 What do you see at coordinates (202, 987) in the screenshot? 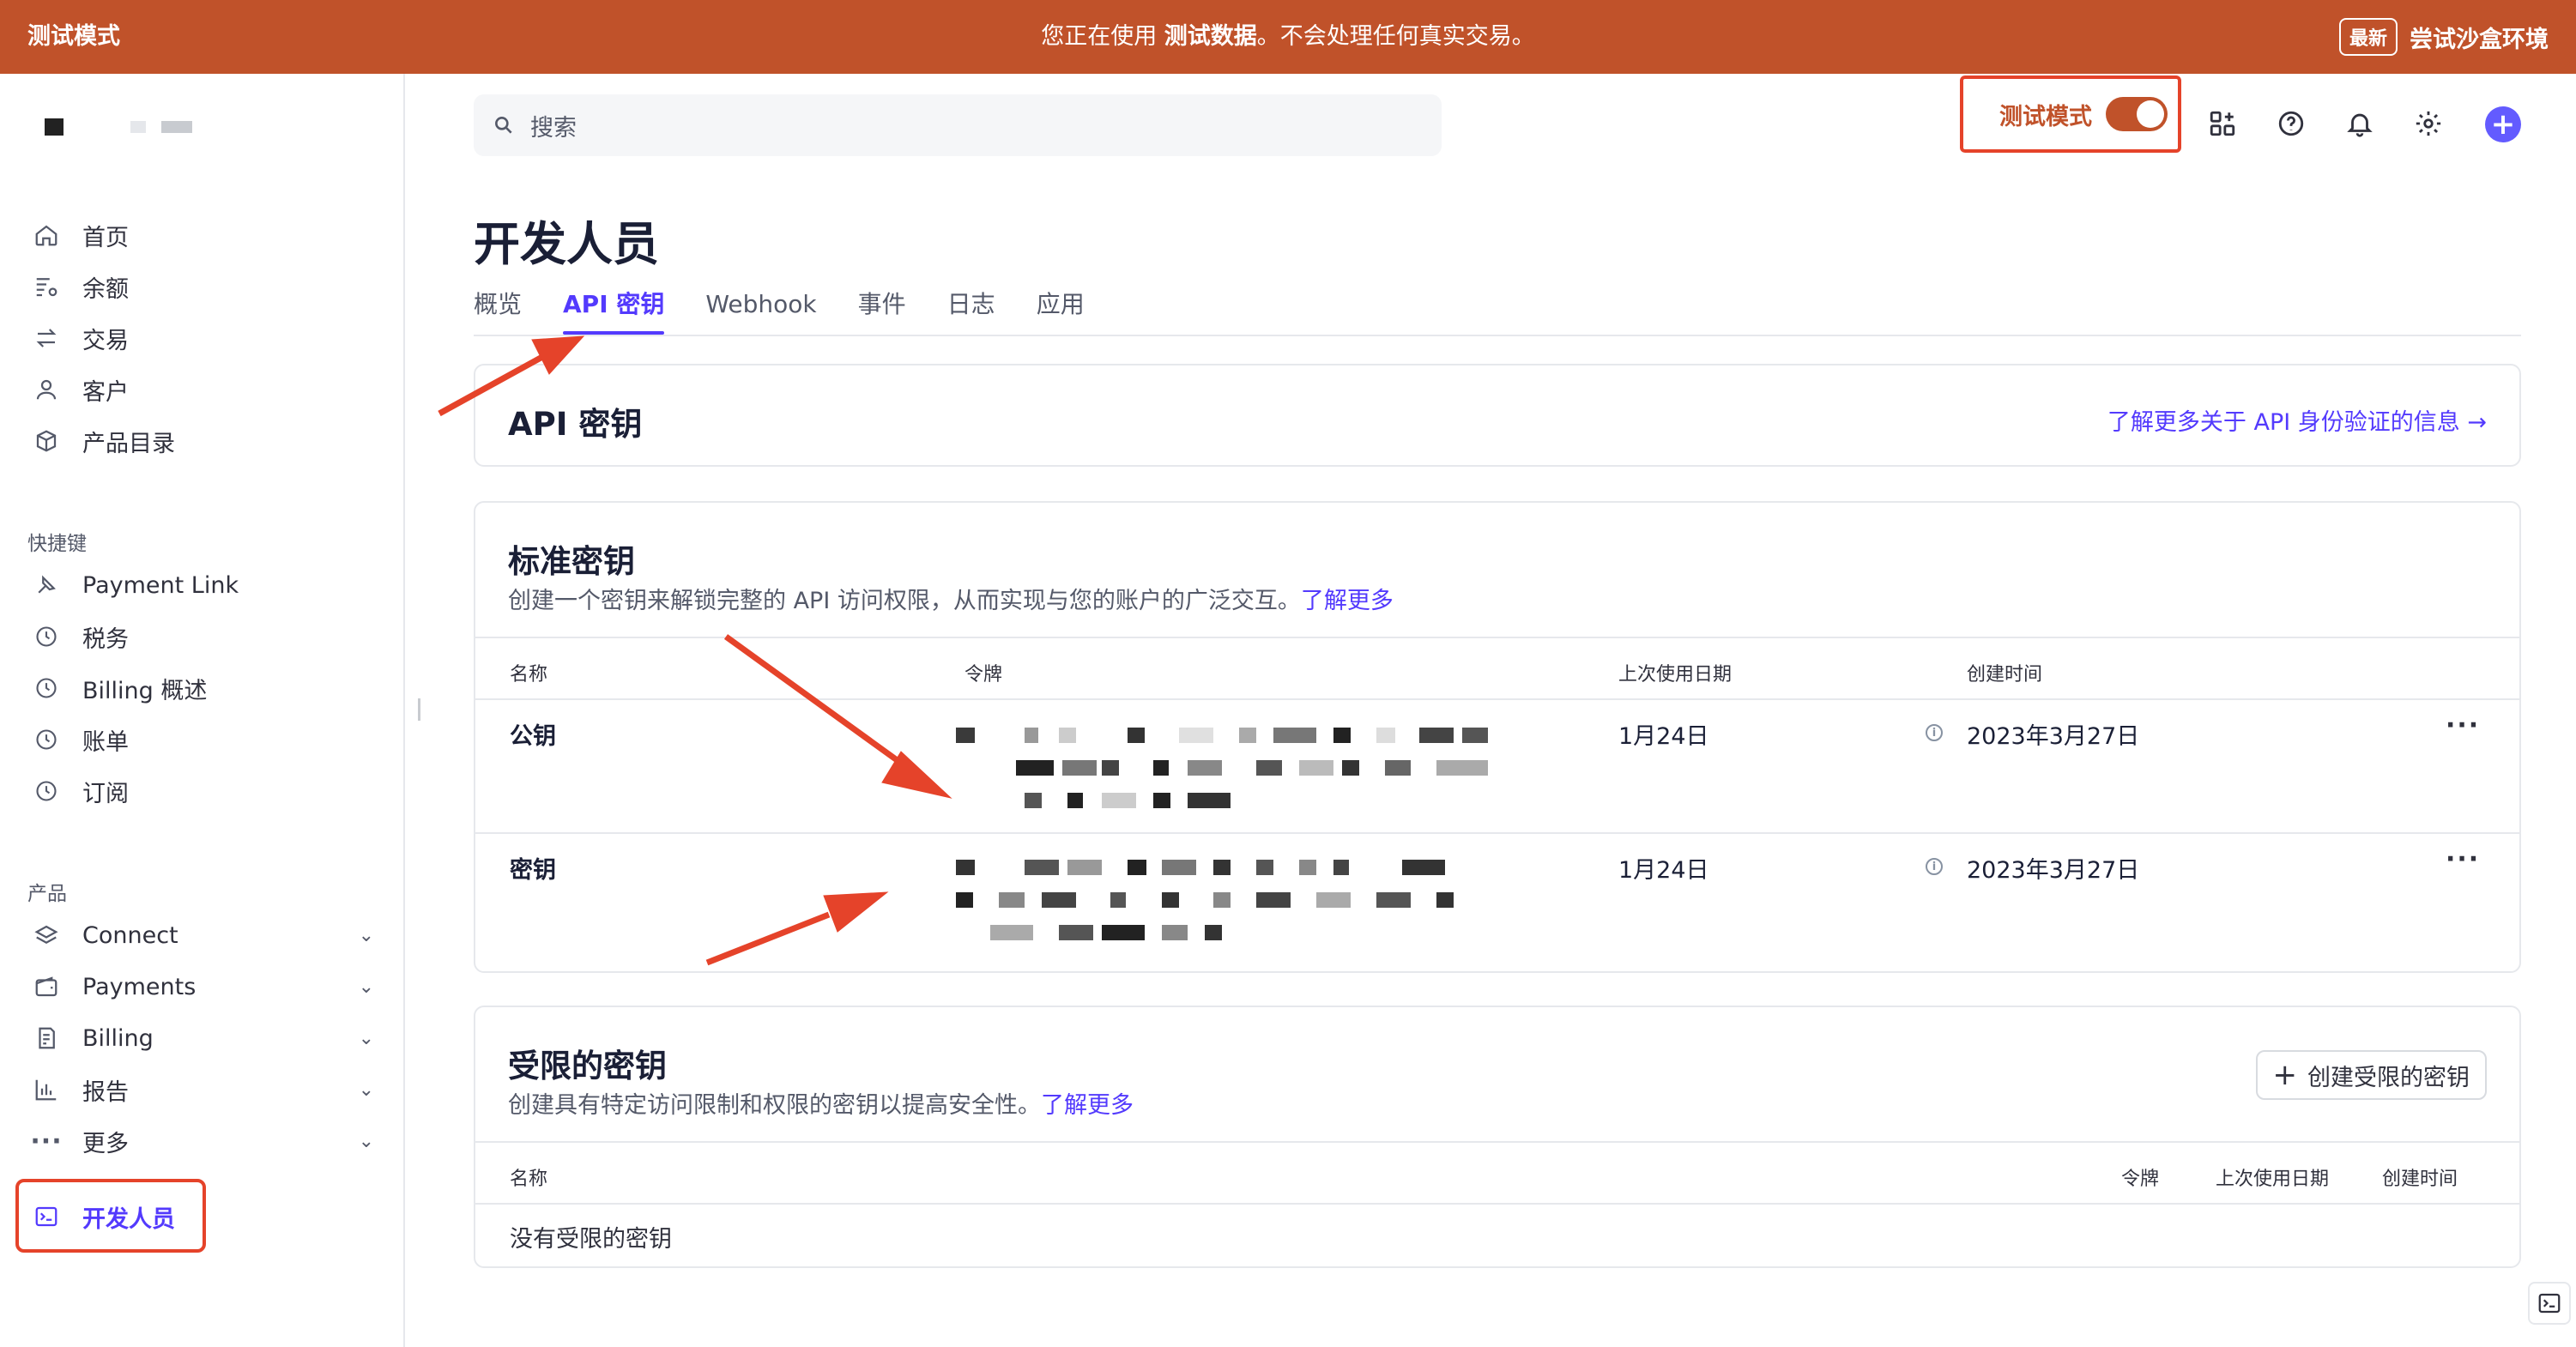
I see `sidebar-item-payments: Payments ⌄` at bounding box center [202, 987].